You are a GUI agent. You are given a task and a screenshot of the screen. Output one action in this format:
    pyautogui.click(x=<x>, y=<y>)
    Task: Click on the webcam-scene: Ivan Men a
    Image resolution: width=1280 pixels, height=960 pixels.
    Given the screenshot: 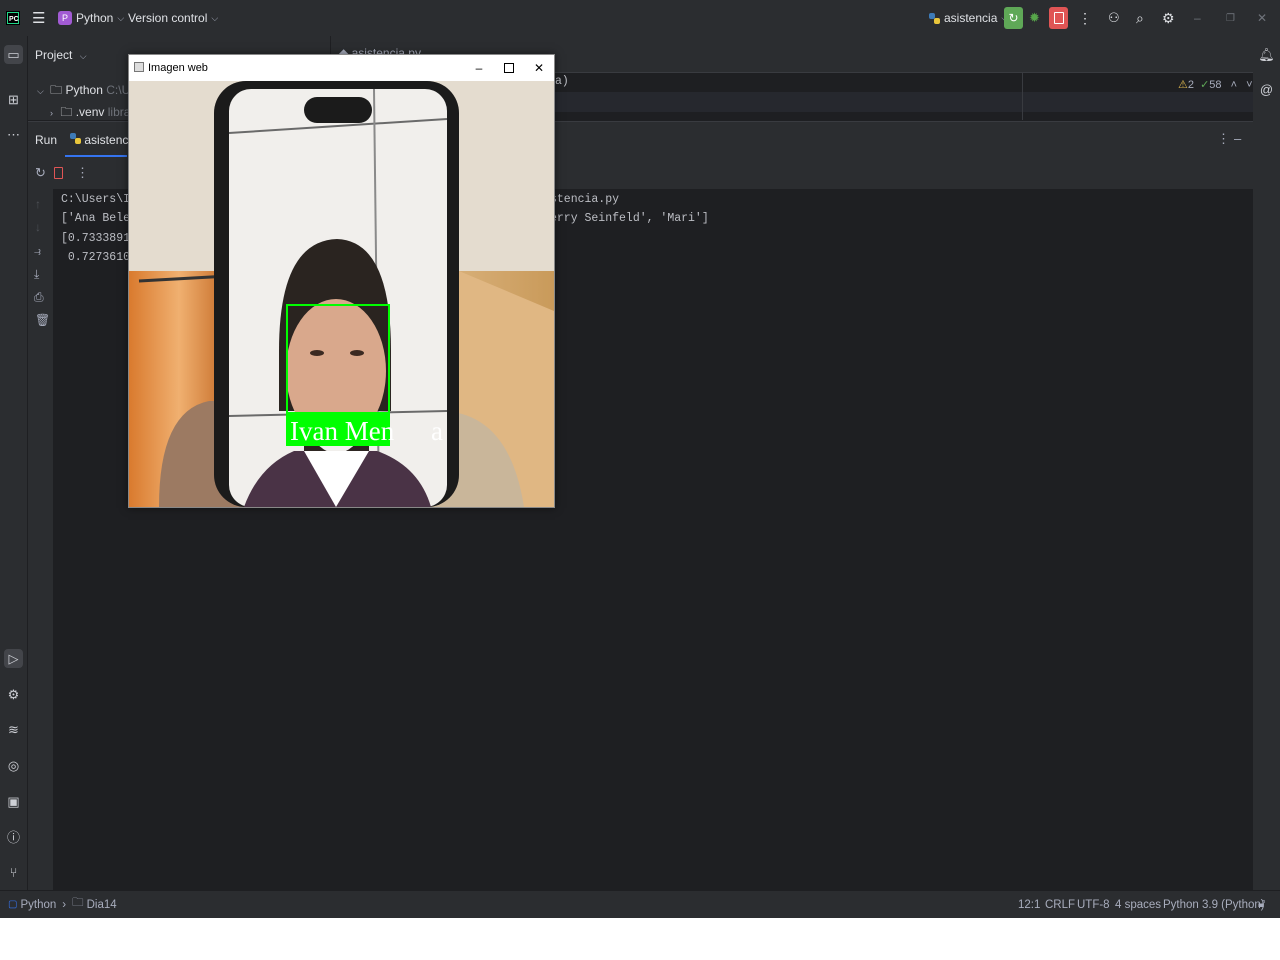 What is the action you would take?
    pyautogui.click(x=341, y=294)
    